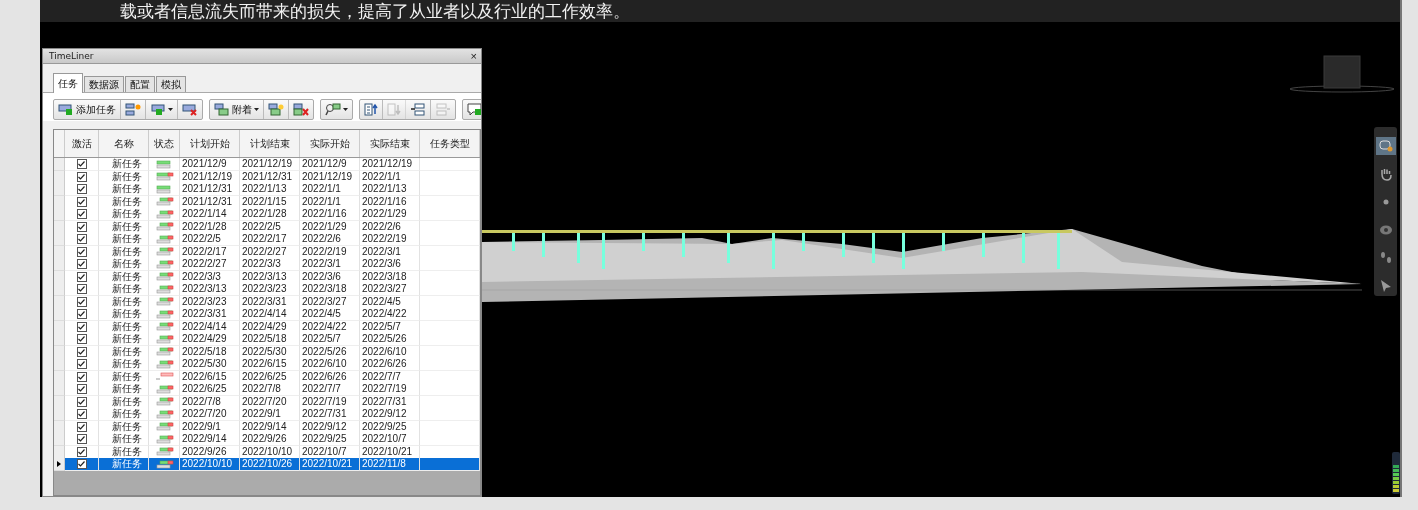 This screenshot has width=1418, height=510. I want to click on toolbar-button: 添加任务, so click(87, 109).